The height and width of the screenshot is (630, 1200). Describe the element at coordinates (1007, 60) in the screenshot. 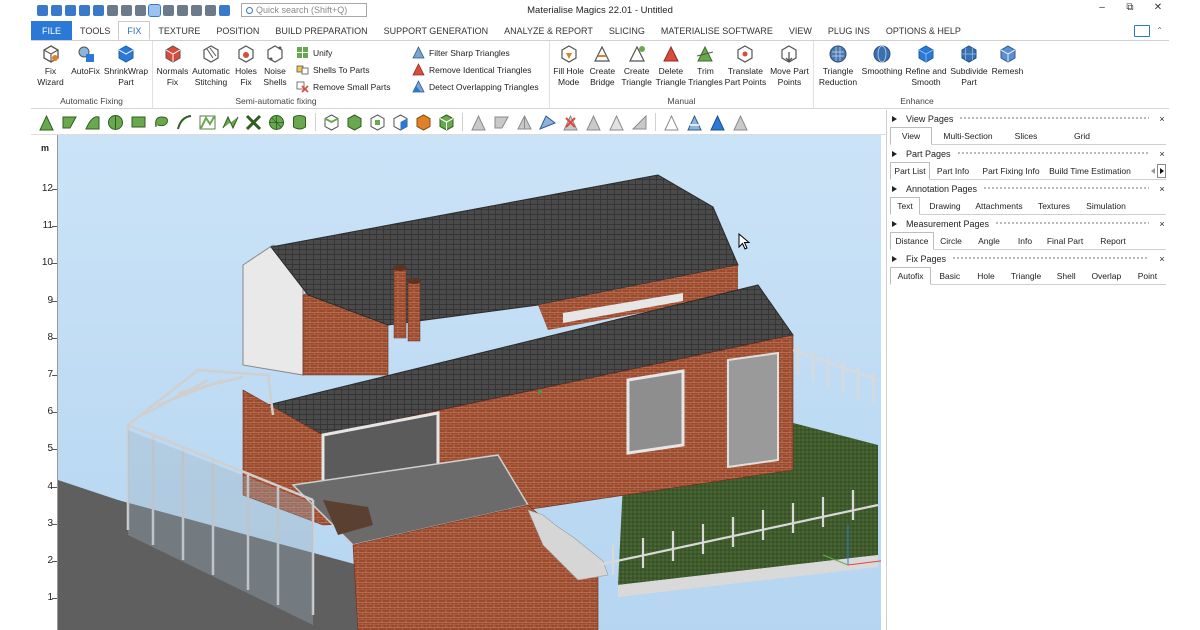

I see `remesh-button: Remesh` at that location.